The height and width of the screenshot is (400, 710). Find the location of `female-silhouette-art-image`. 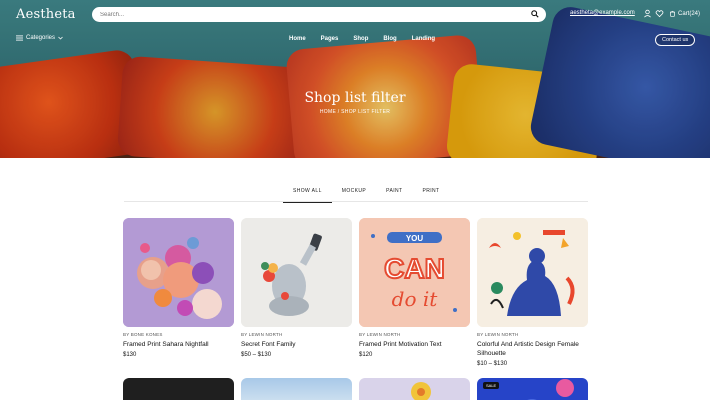

female-silhouette-art-image is located at coordinates (532, 272).